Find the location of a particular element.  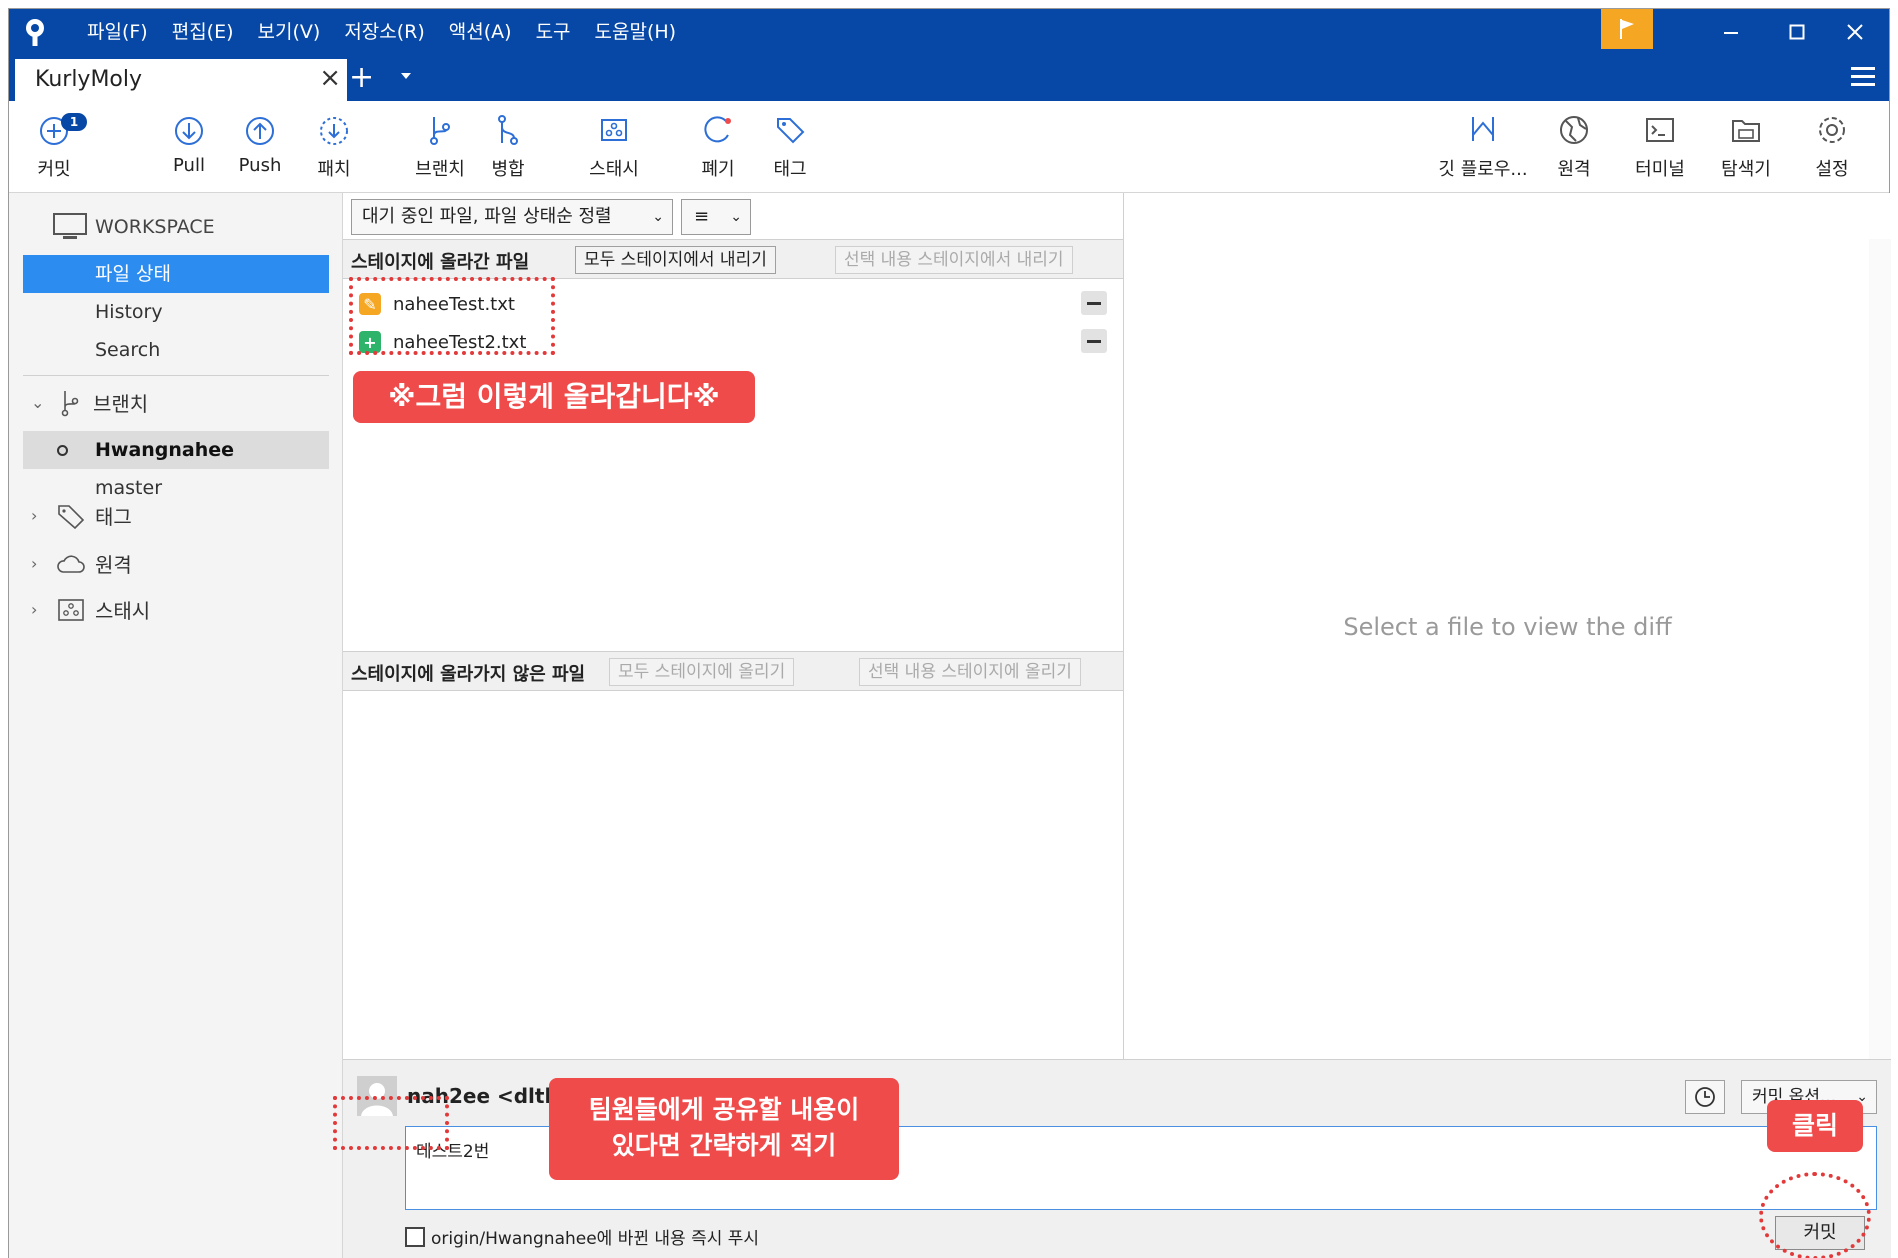

menu-actions: 액션(A) is located at coordinates (480, 32).